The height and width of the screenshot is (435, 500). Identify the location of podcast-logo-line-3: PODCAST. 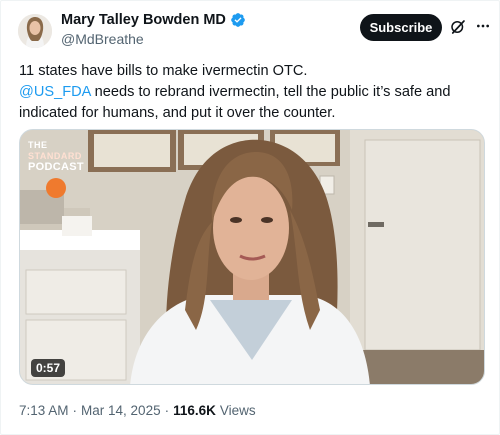
(56, 167).